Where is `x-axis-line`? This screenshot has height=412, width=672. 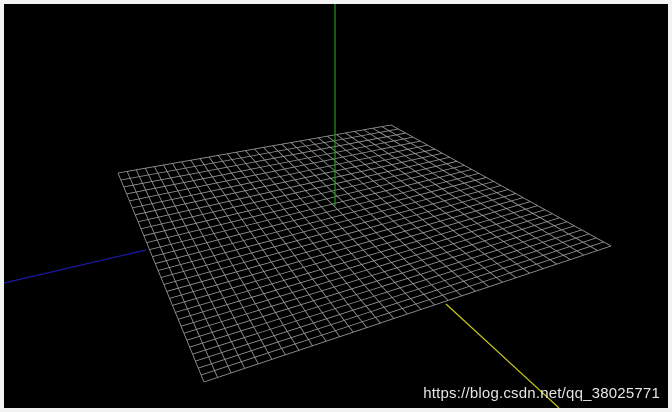 x-axis-line is located at coordinates (75, 266).